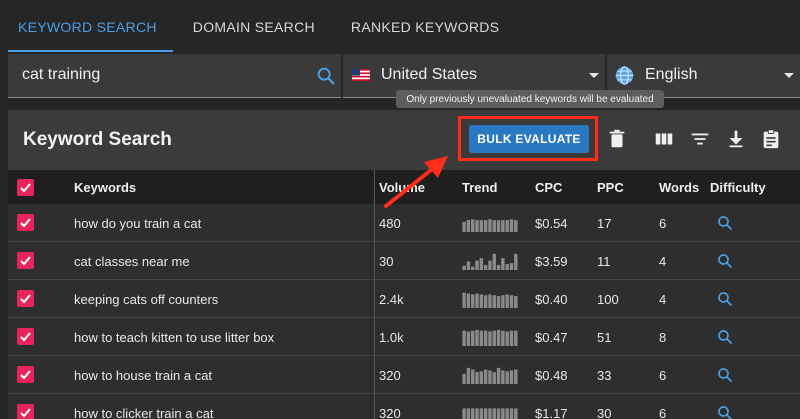  What do you see at coordinates (663, 337) in the screenshot?
I see `words-cell: 8` at bounding box center [663, 337].